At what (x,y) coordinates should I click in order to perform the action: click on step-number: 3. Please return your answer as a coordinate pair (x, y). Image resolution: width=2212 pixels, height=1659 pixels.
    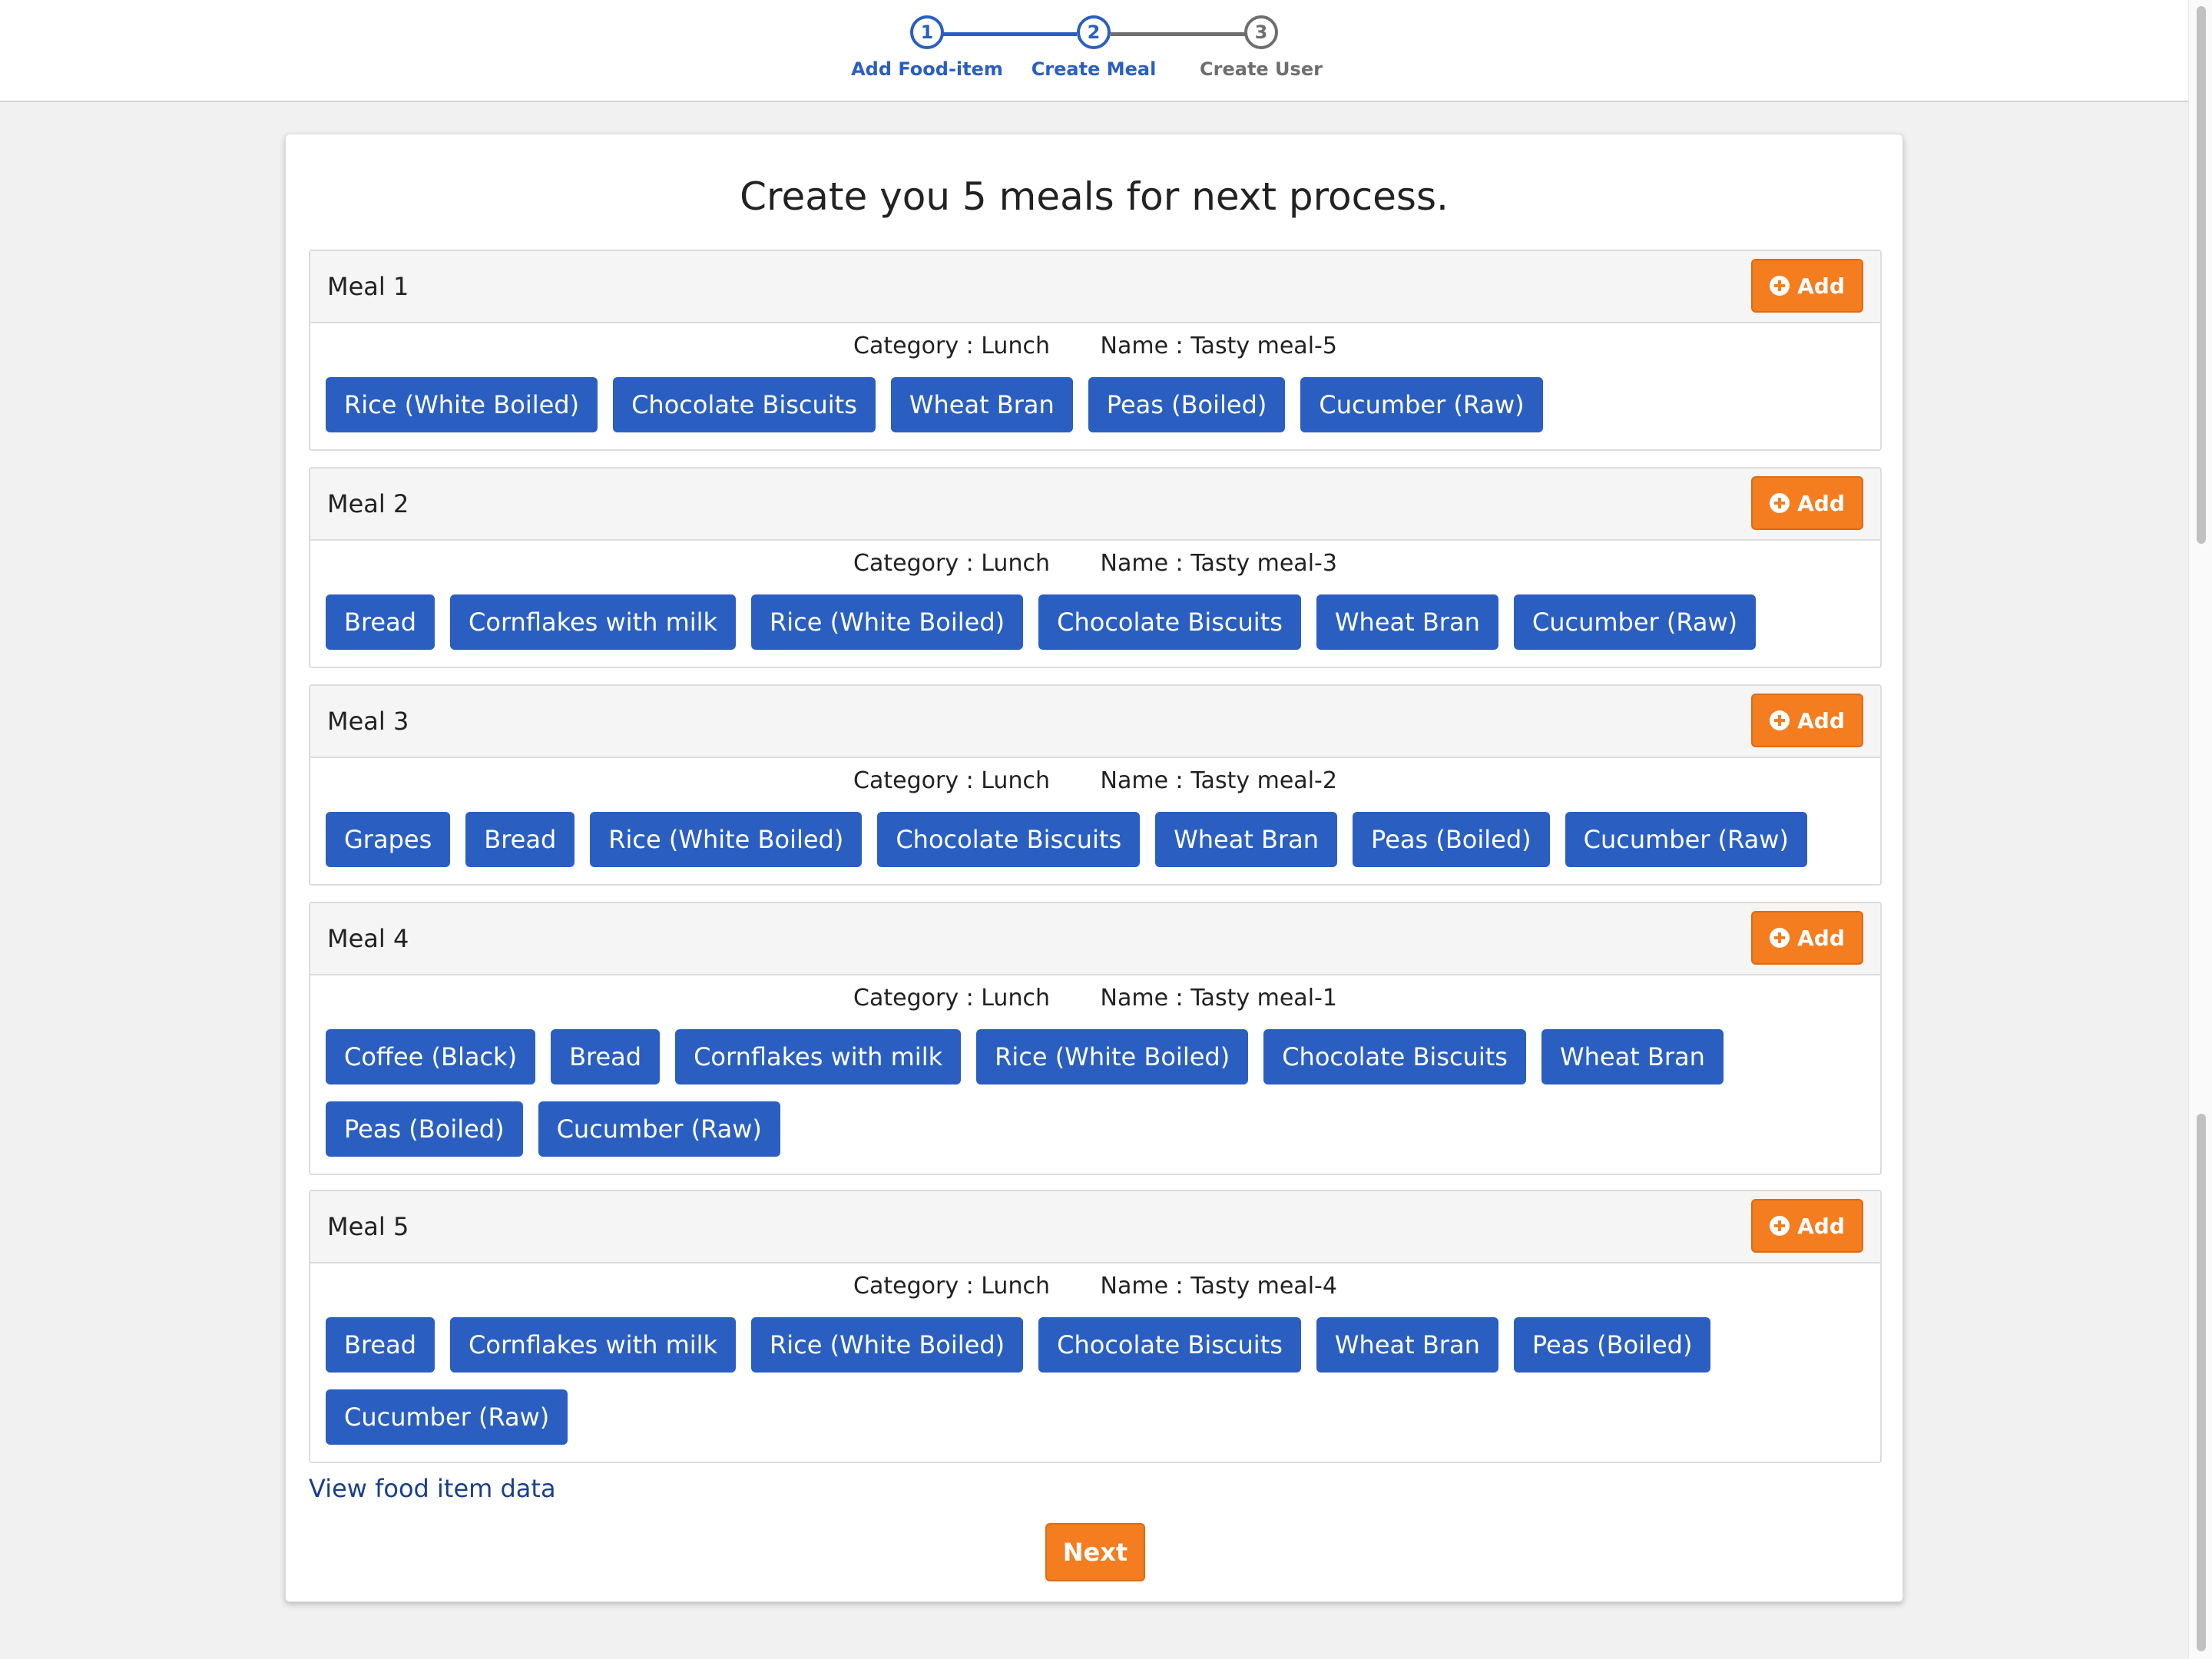
    Looking at the image, I should click on (1261, 32).